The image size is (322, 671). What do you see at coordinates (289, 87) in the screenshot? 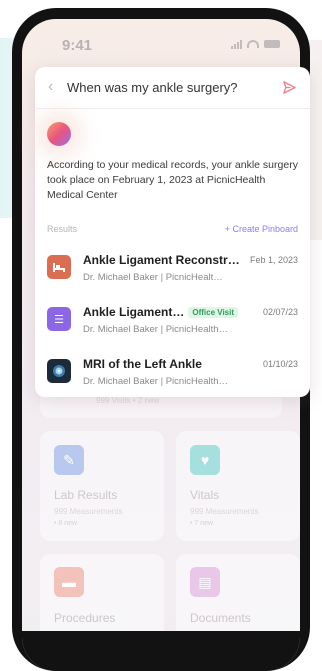
I see `send-icon` at bounding box center [289, 87].